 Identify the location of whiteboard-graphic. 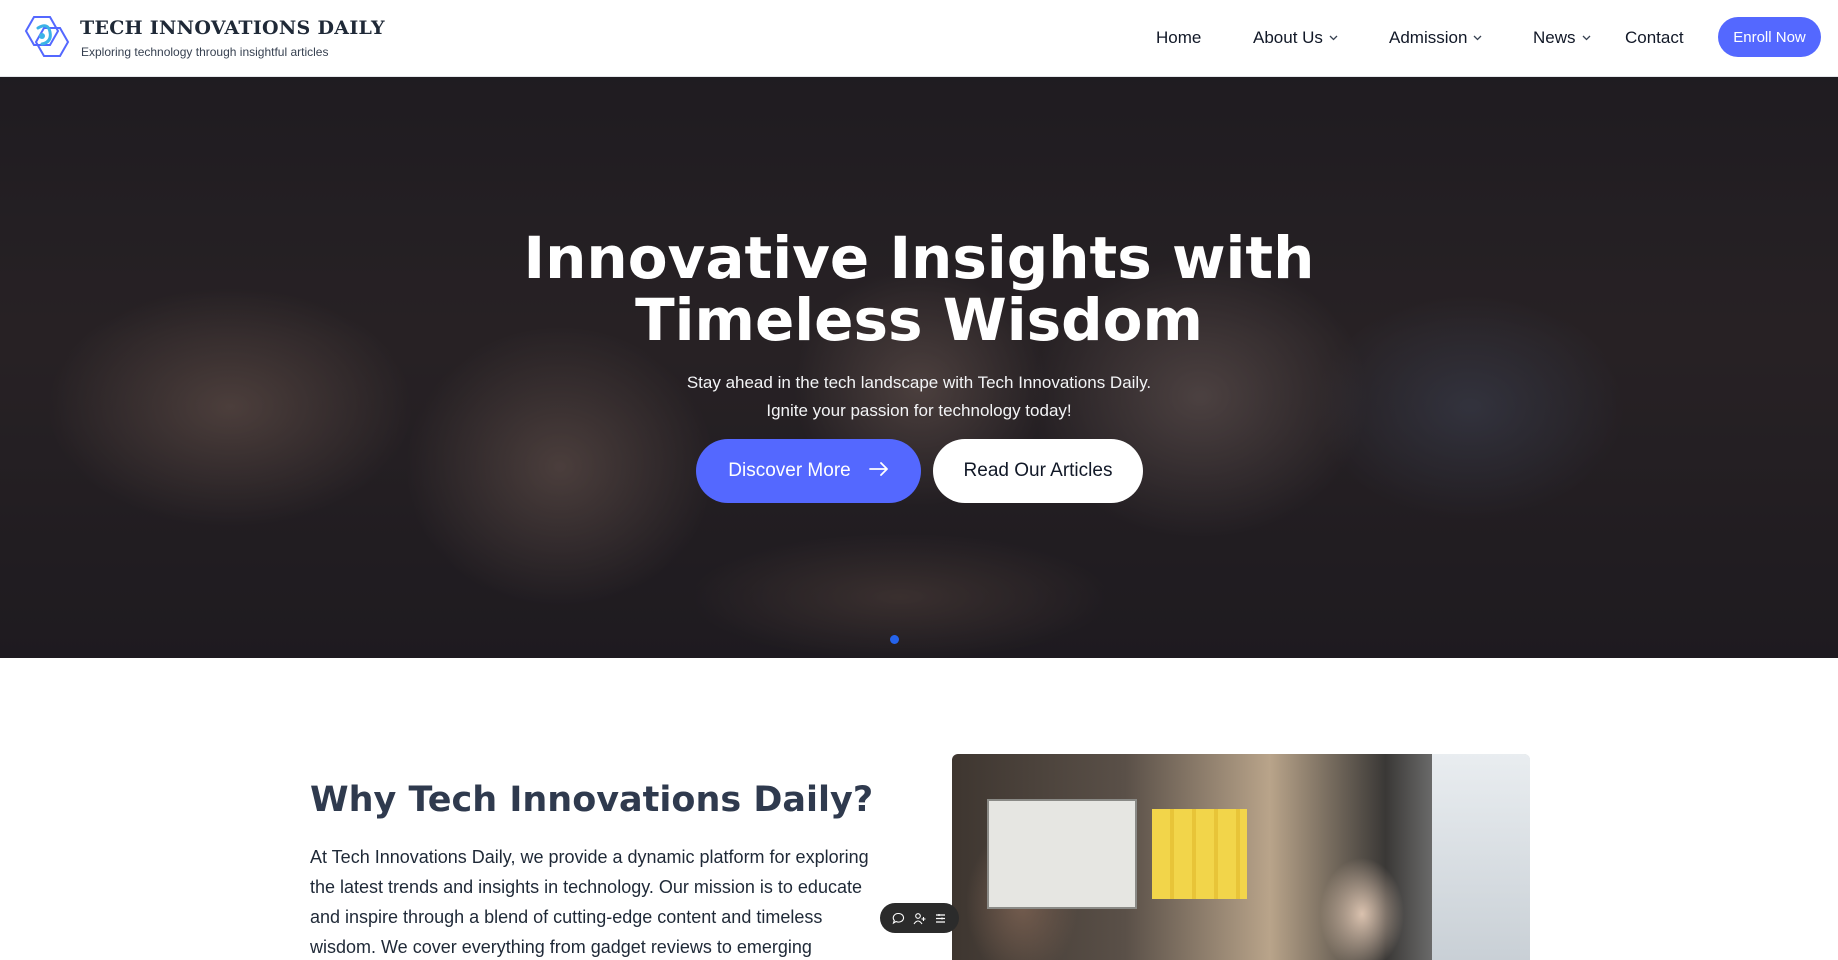
(1062, 854).